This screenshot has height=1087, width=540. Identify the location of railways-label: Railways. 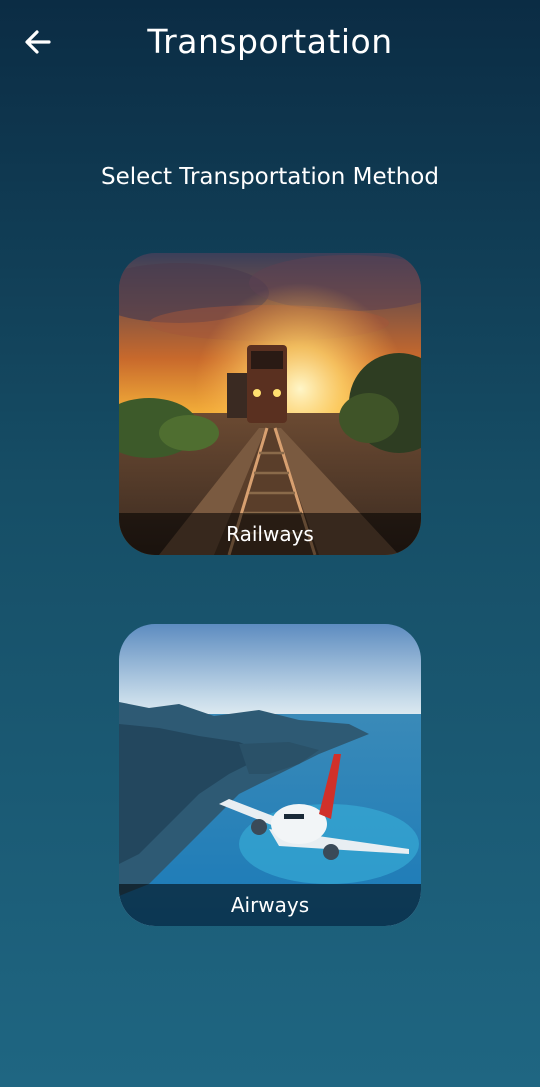
(270, 534).